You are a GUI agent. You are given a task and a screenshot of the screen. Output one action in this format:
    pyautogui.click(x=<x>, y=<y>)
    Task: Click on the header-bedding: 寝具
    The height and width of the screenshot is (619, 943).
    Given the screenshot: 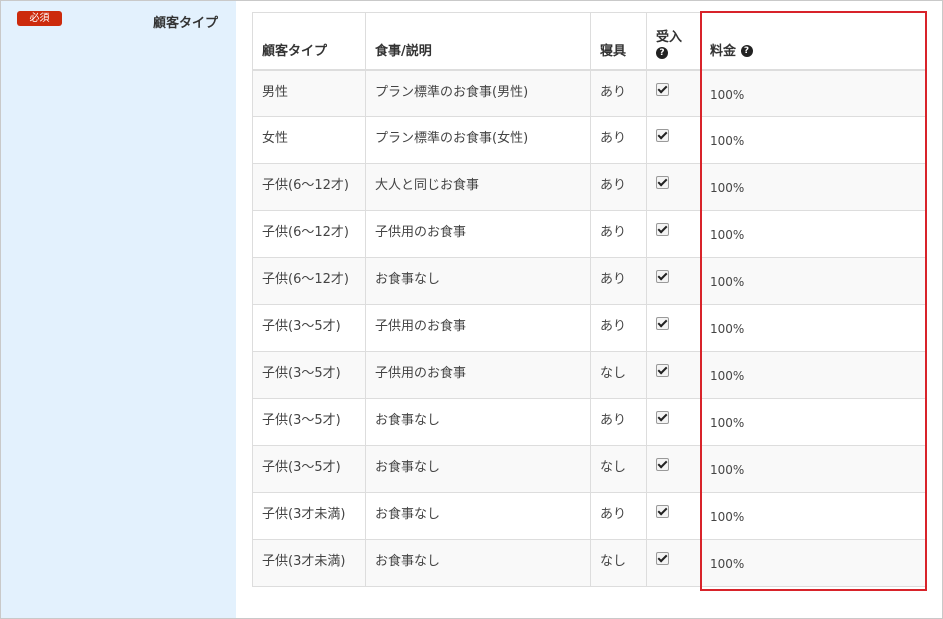 What is the action you would take?
    pyautogui.click(x=618, y=41)
    